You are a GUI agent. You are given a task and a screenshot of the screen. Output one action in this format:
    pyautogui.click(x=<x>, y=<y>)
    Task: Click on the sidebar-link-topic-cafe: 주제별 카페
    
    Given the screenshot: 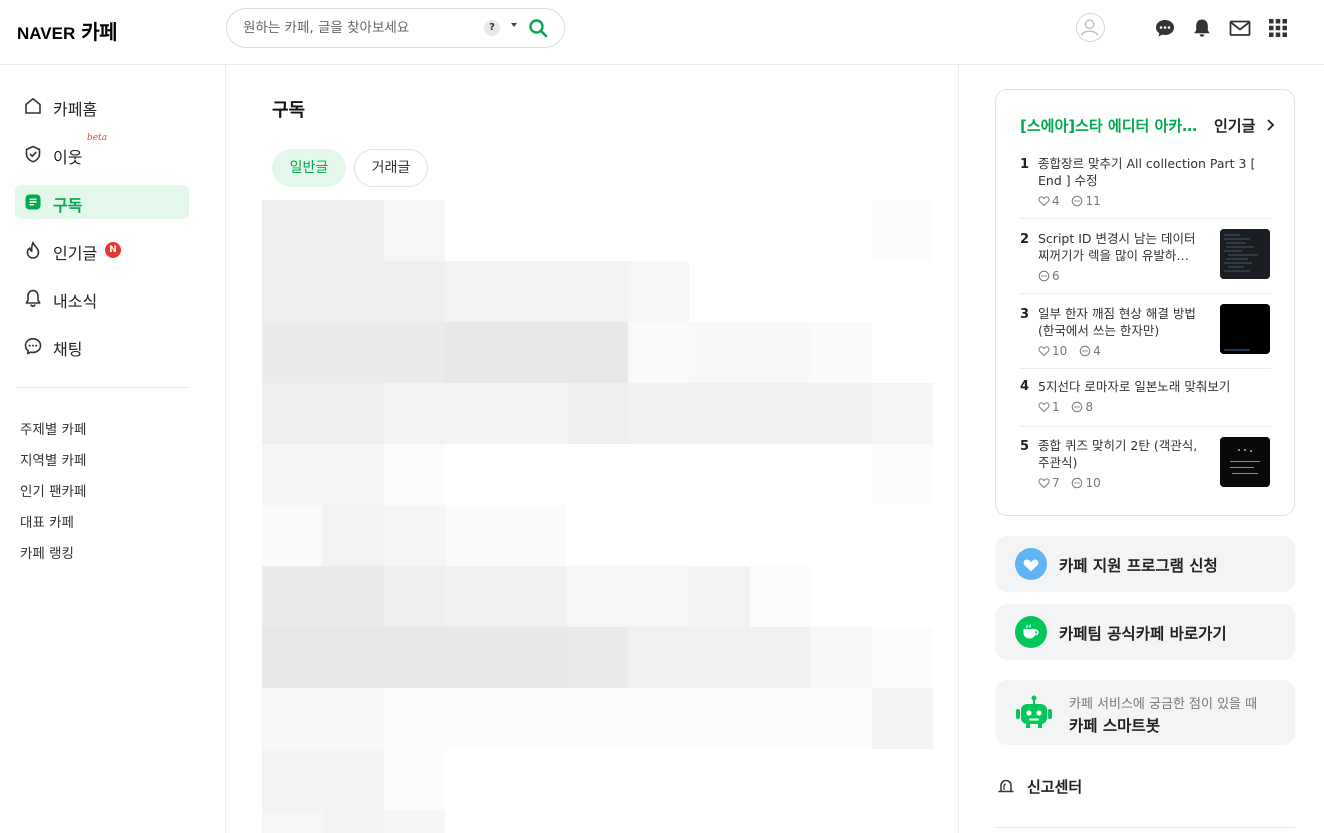 What is the action you would take?
    pyautogui.click(x=53, y=428)
    